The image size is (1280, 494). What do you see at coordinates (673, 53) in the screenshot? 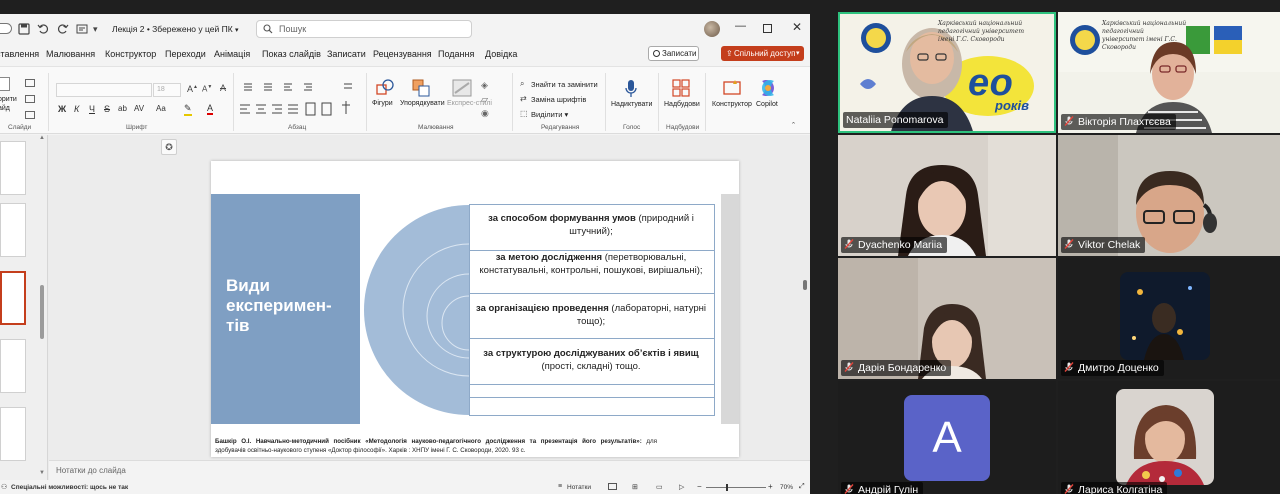
I see `record-button: Записати` at bounding box center [673, 53].